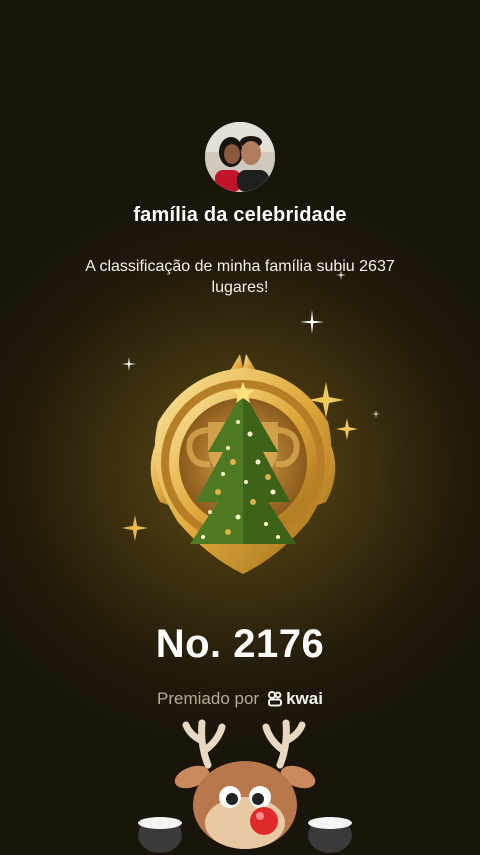 The image size is (480, 855). I want to click on family-photo-avatar, so click(240, 157).